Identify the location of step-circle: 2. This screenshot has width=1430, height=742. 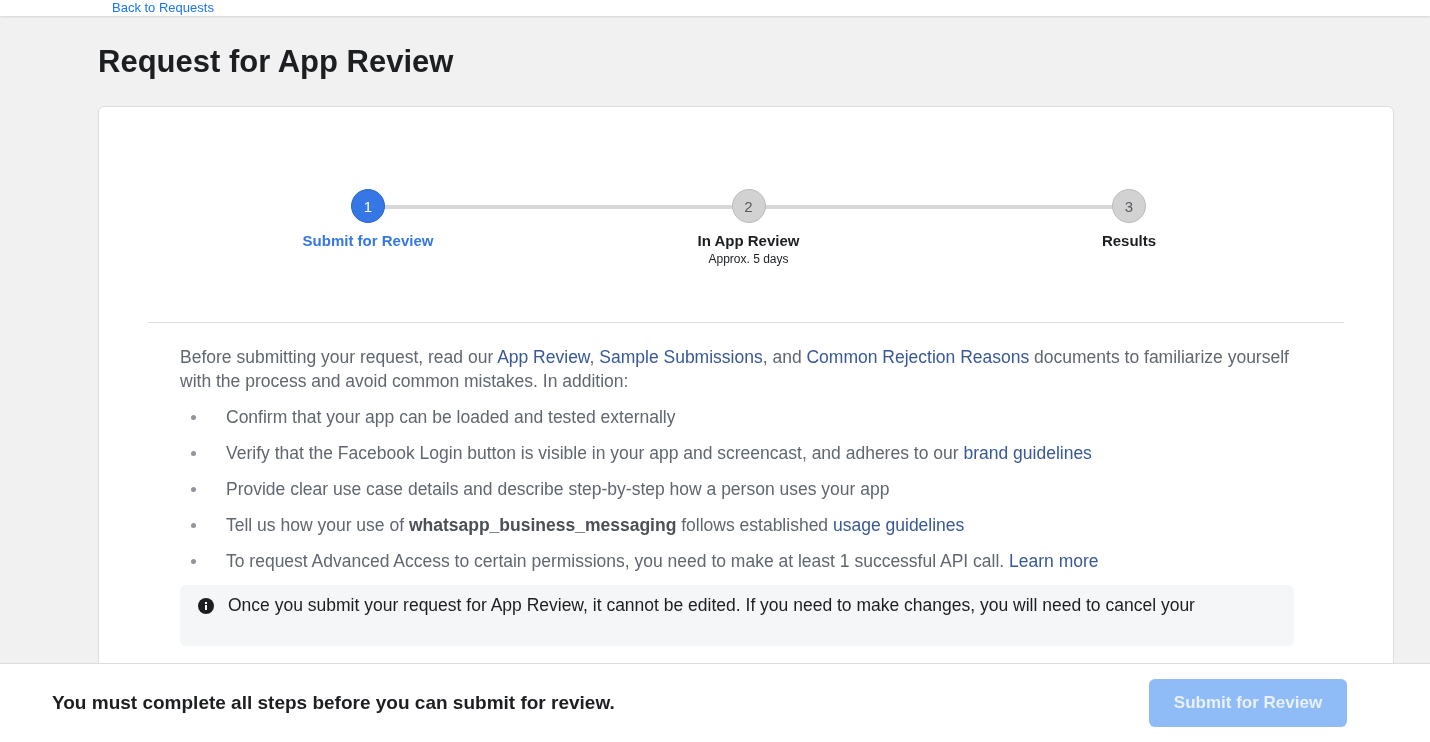
(748, 206).